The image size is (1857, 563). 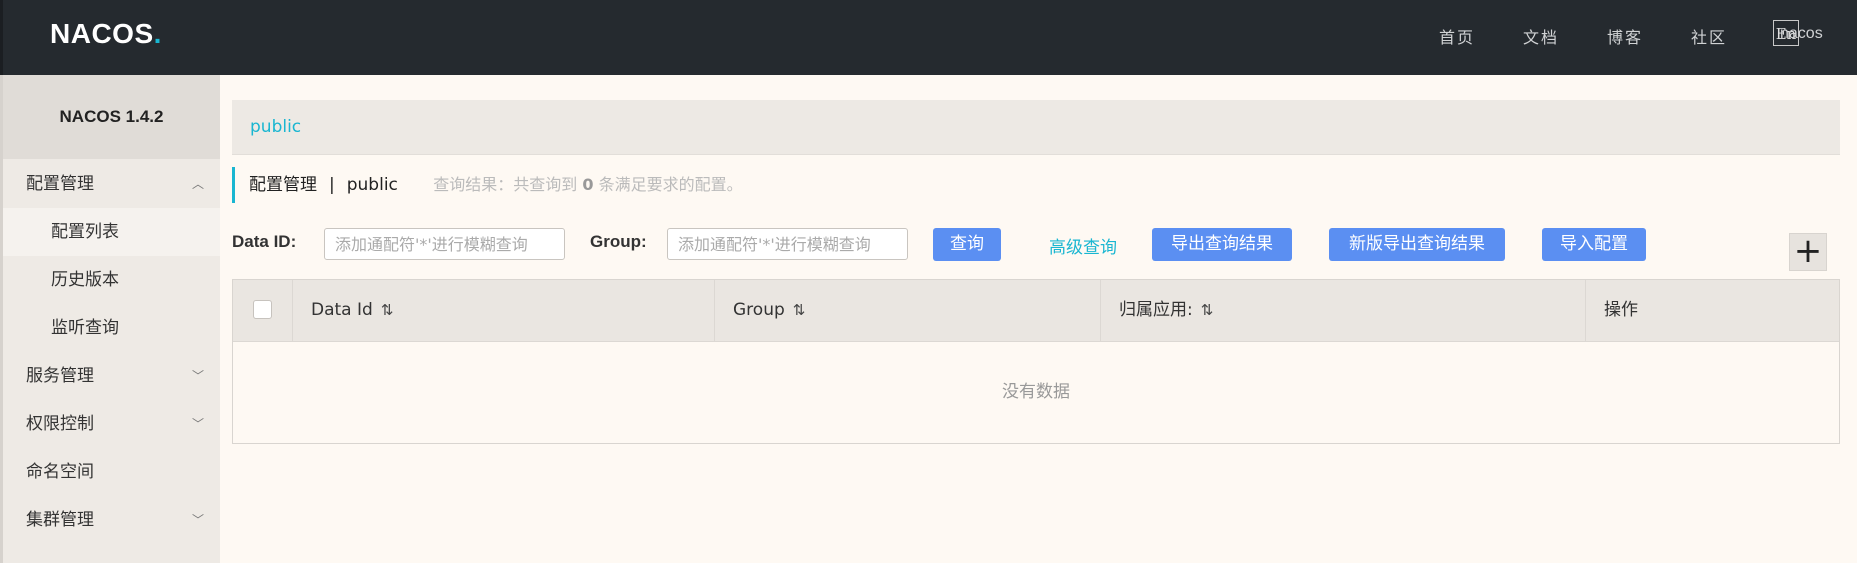 What do you see at coordinates (504, 310) in the screenshot?
I see `column-header-data-id: Data Id ⇅` at bounding box center [504, 310].